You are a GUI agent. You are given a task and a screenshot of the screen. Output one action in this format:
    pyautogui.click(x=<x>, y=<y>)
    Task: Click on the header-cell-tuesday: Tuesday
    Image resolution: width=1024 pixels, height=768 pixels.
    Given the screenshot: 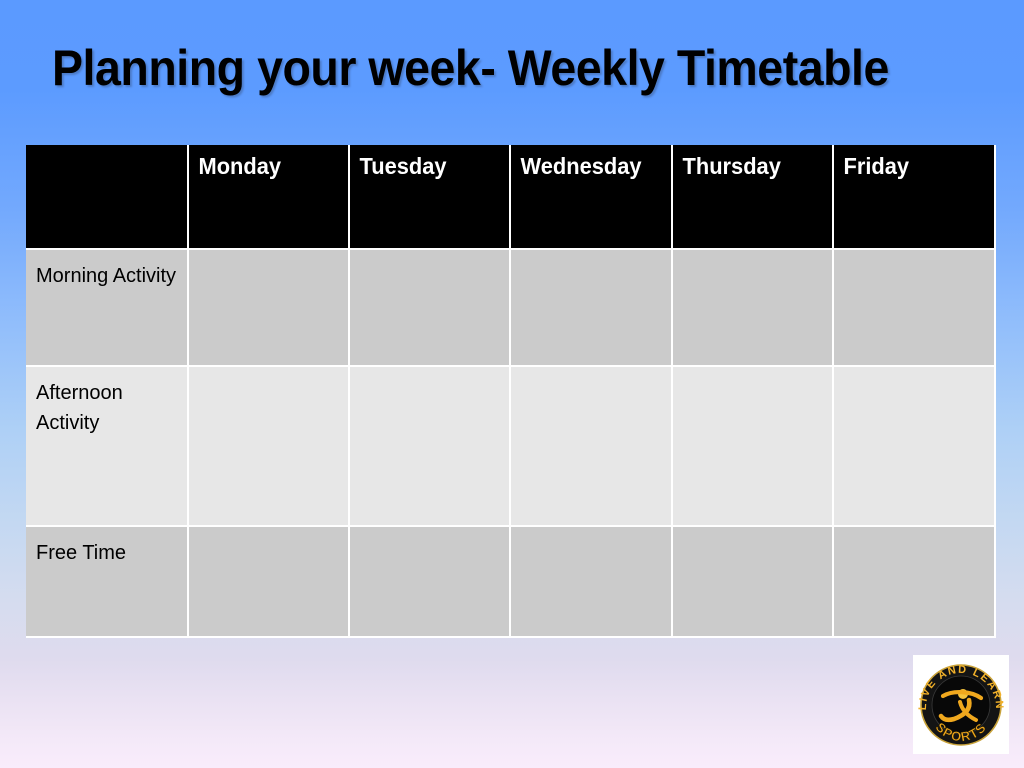 What is the action you would take?
    pyautogui.click(x=430, y=197)
    